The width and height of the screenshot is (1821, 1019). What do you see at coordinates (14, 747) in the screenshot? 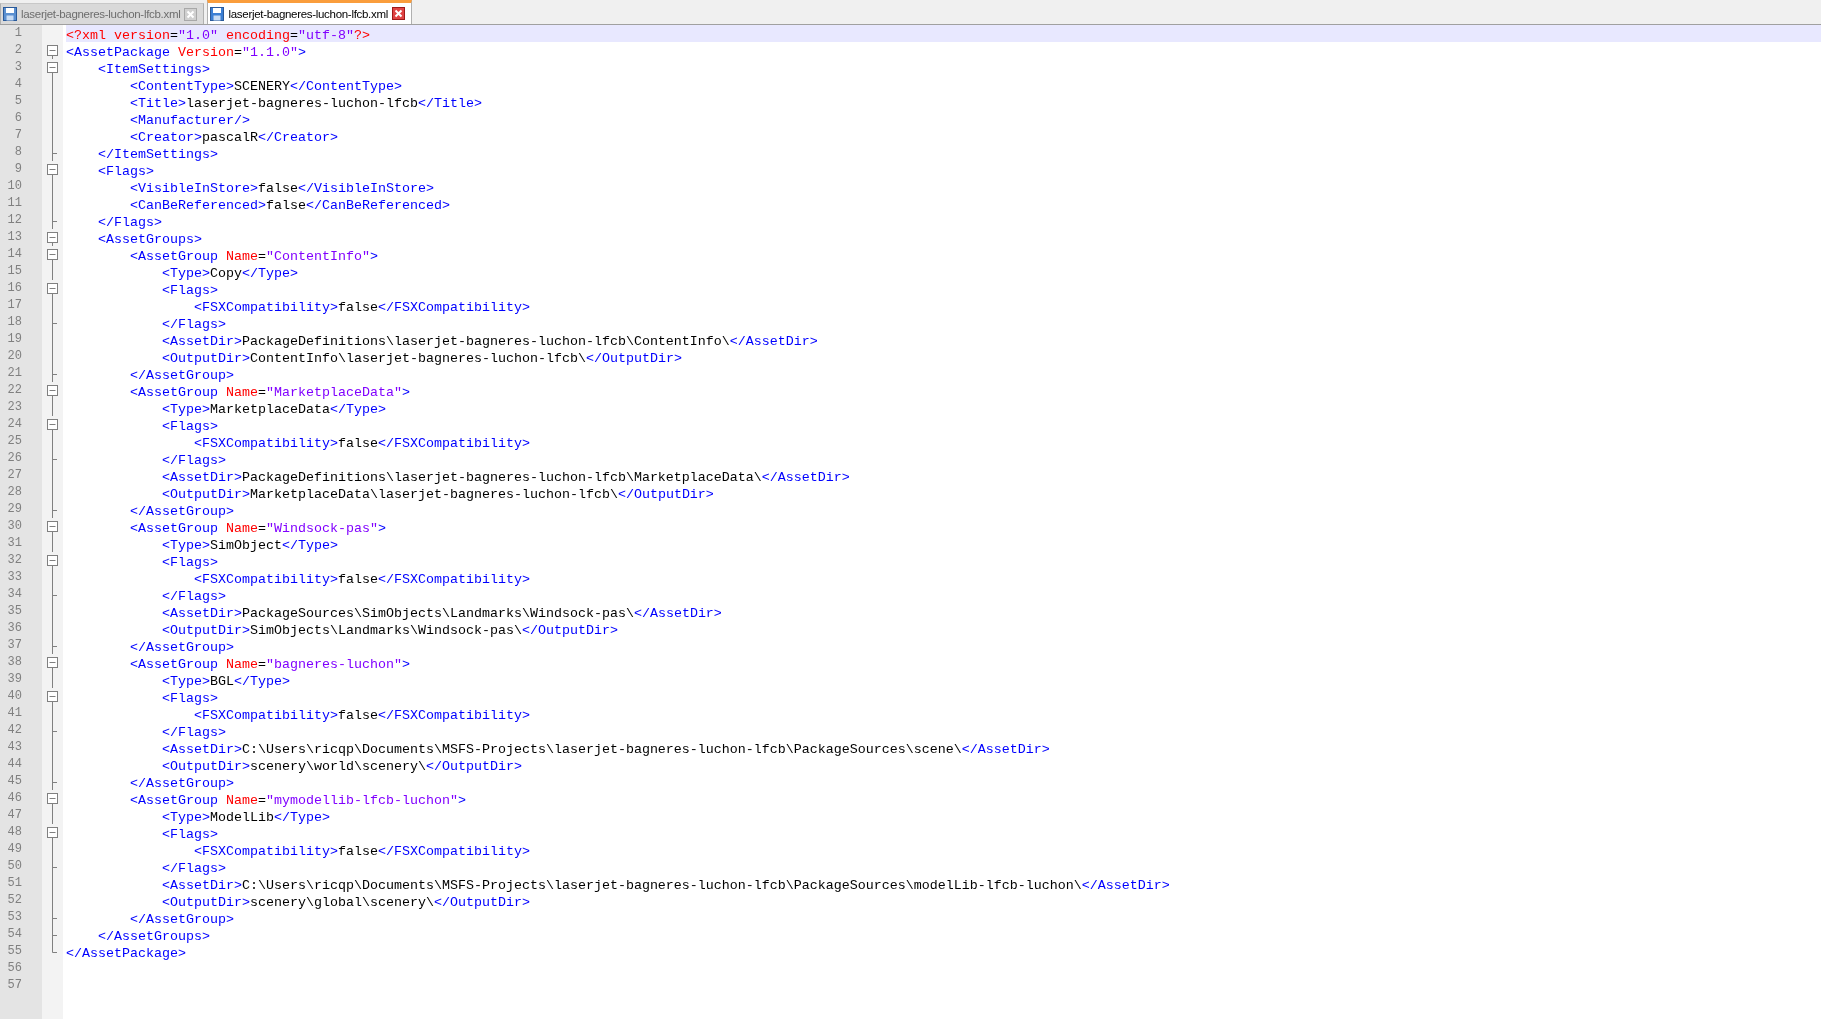
I see `line-number: 43` at bounding box center [14, 747].